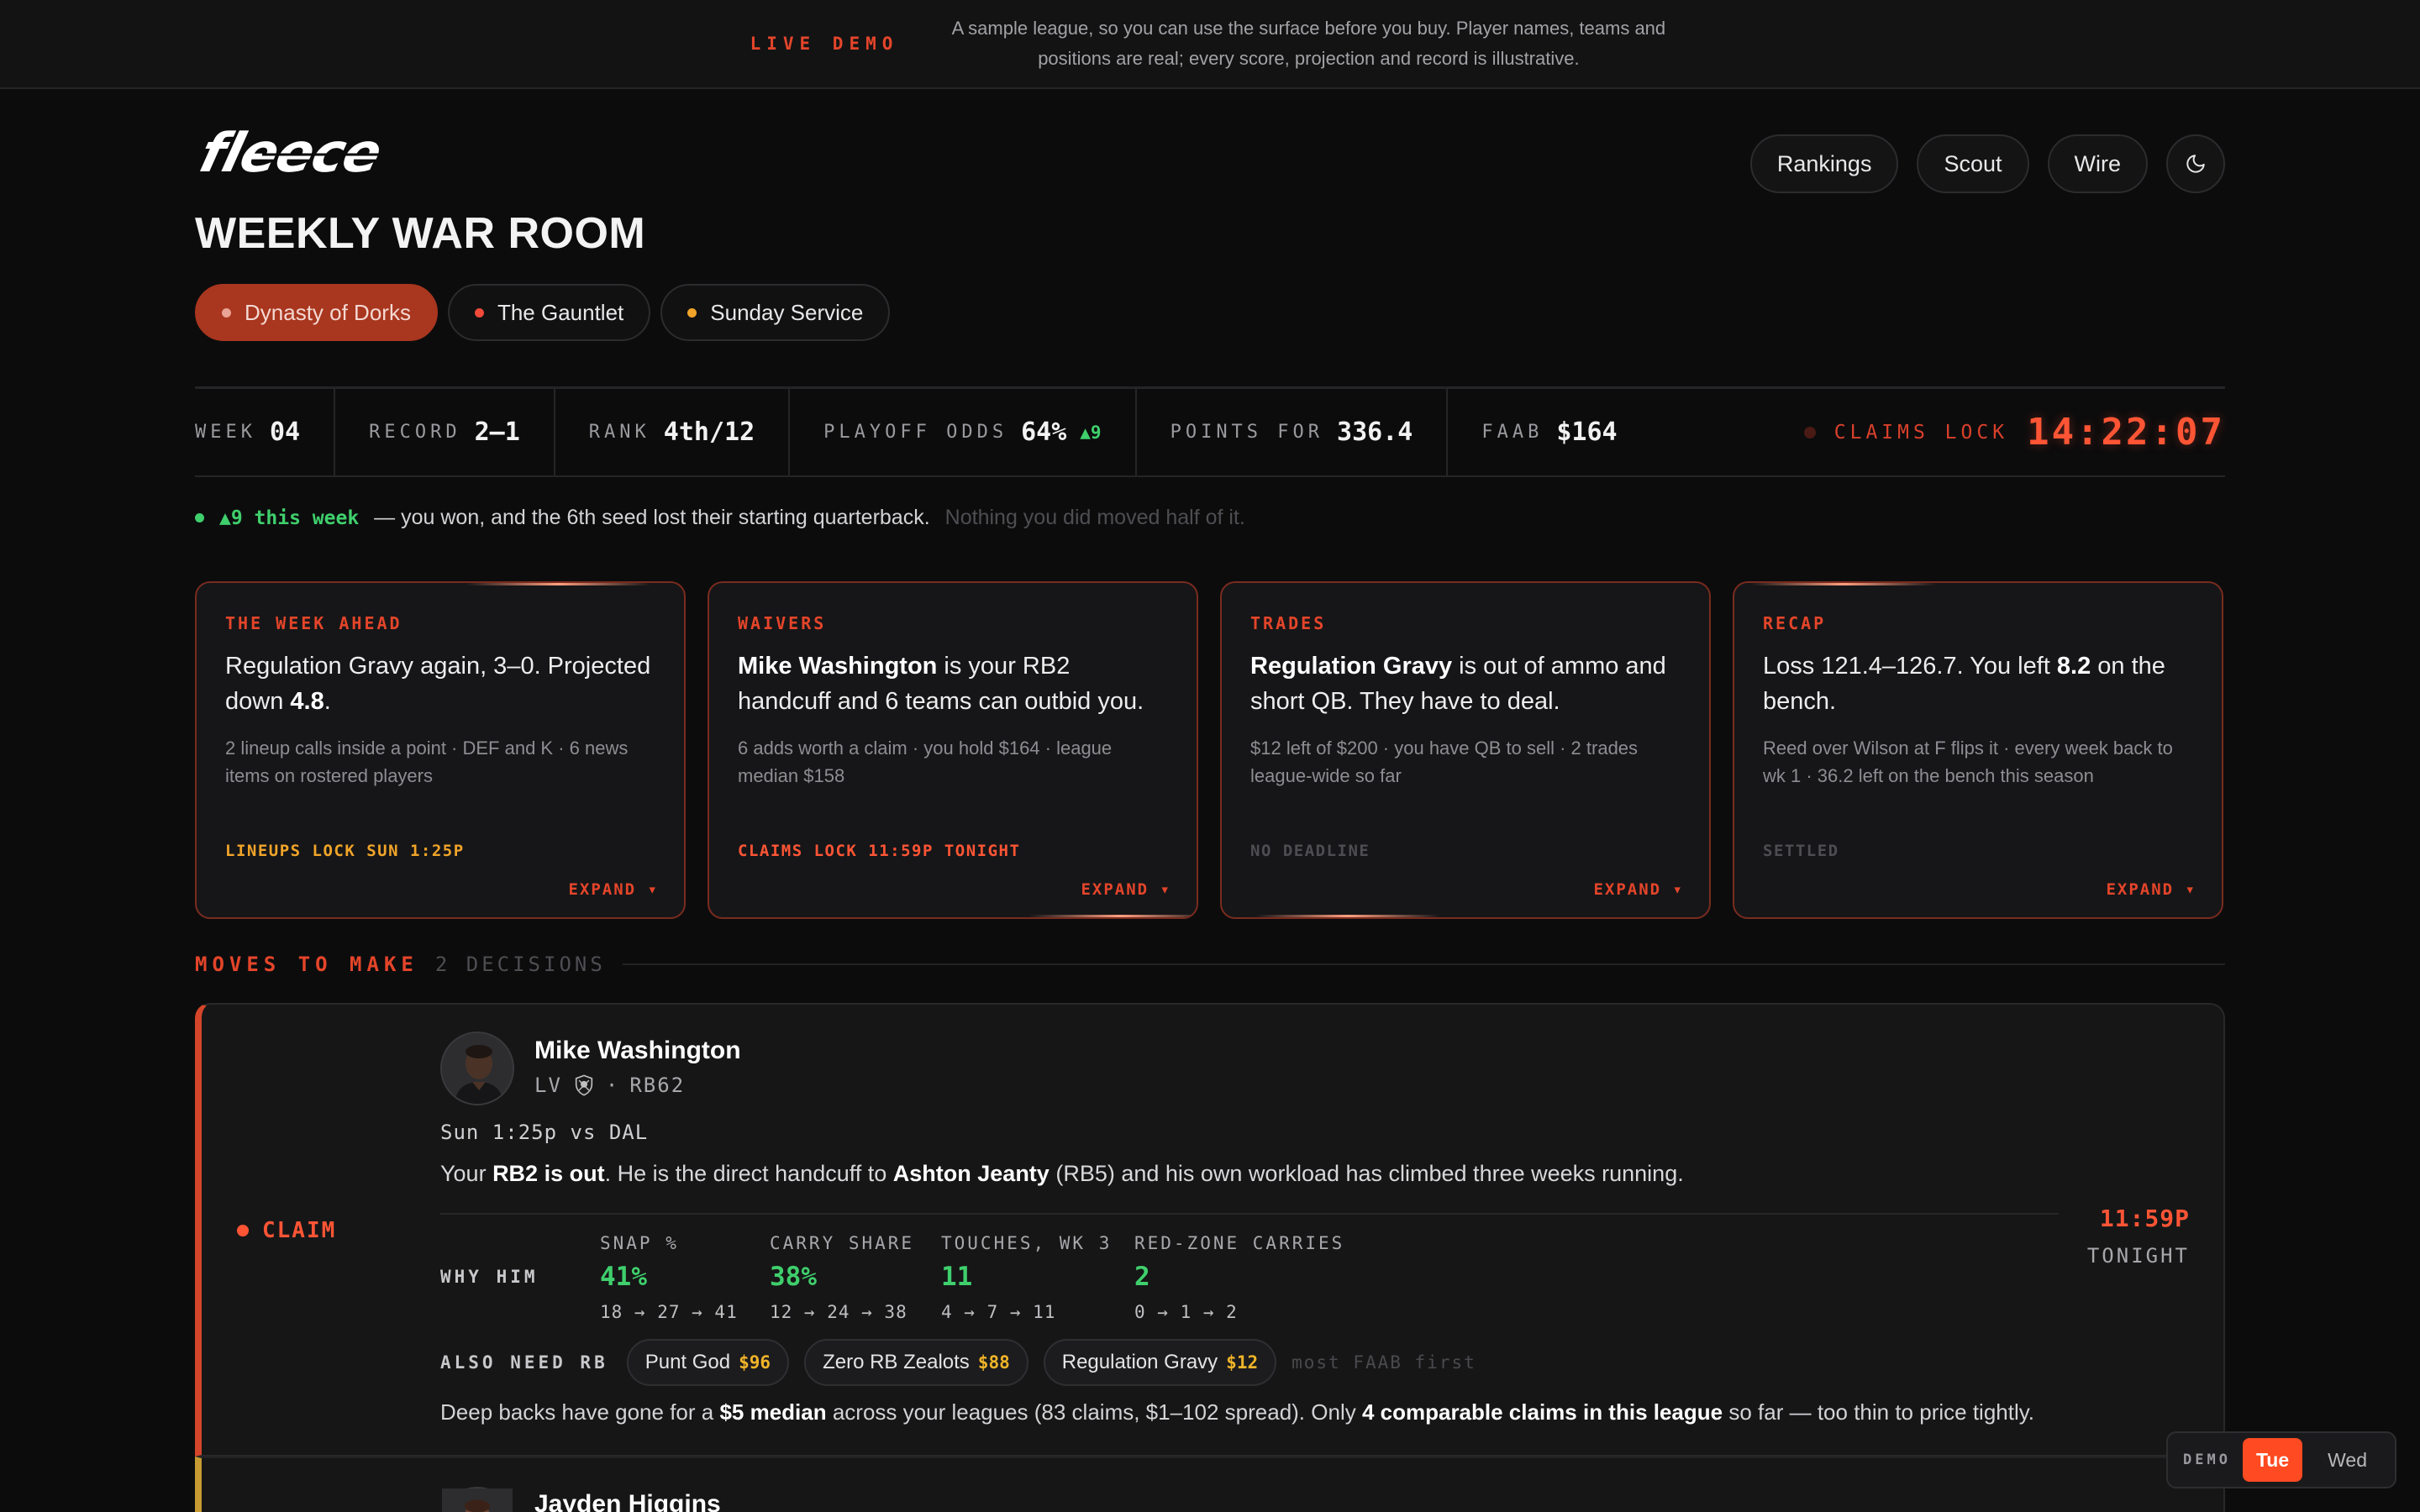 The image size is (2420, 1512). I want to click on stat-week: WEEK 04, so click(265, 432).